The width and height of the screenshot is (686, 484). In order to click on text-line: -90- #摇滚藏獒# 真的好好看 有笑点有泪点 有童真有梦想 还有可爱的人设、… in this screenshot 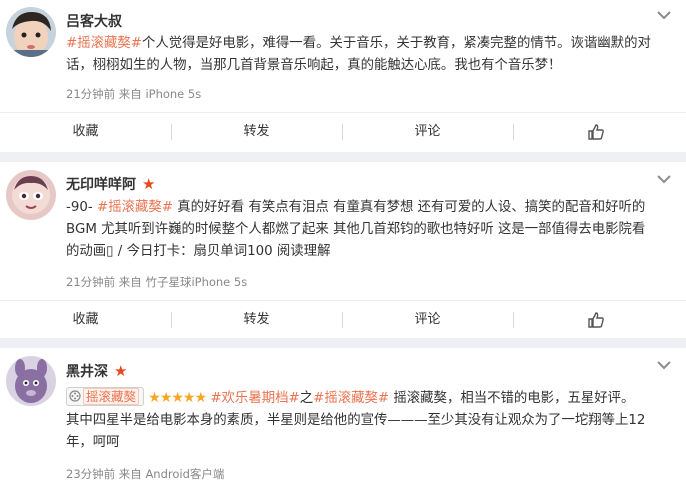, I will do `click(356, 207)`.